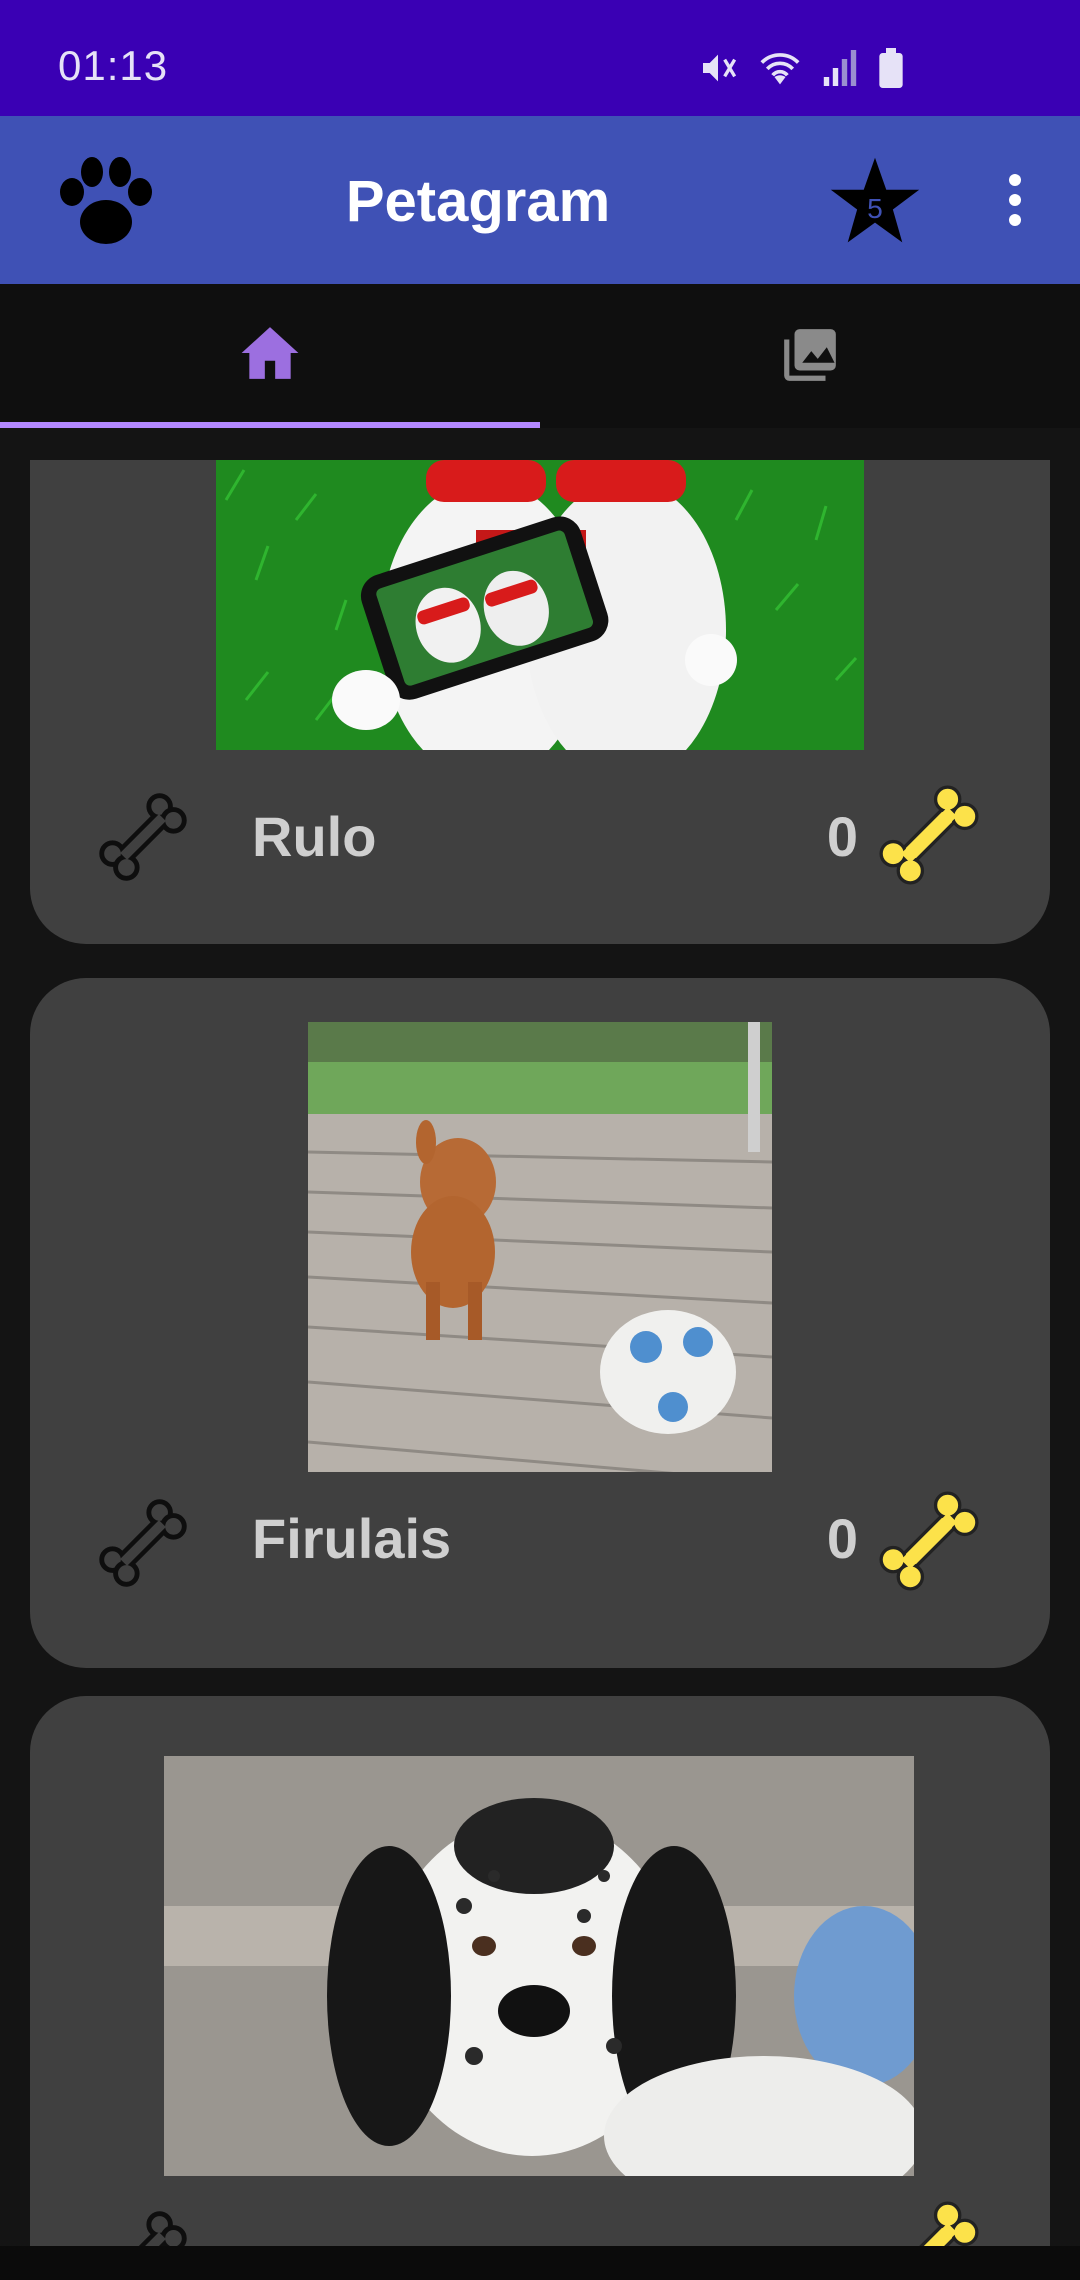  I want to click on tab-home, so click(270, 356).